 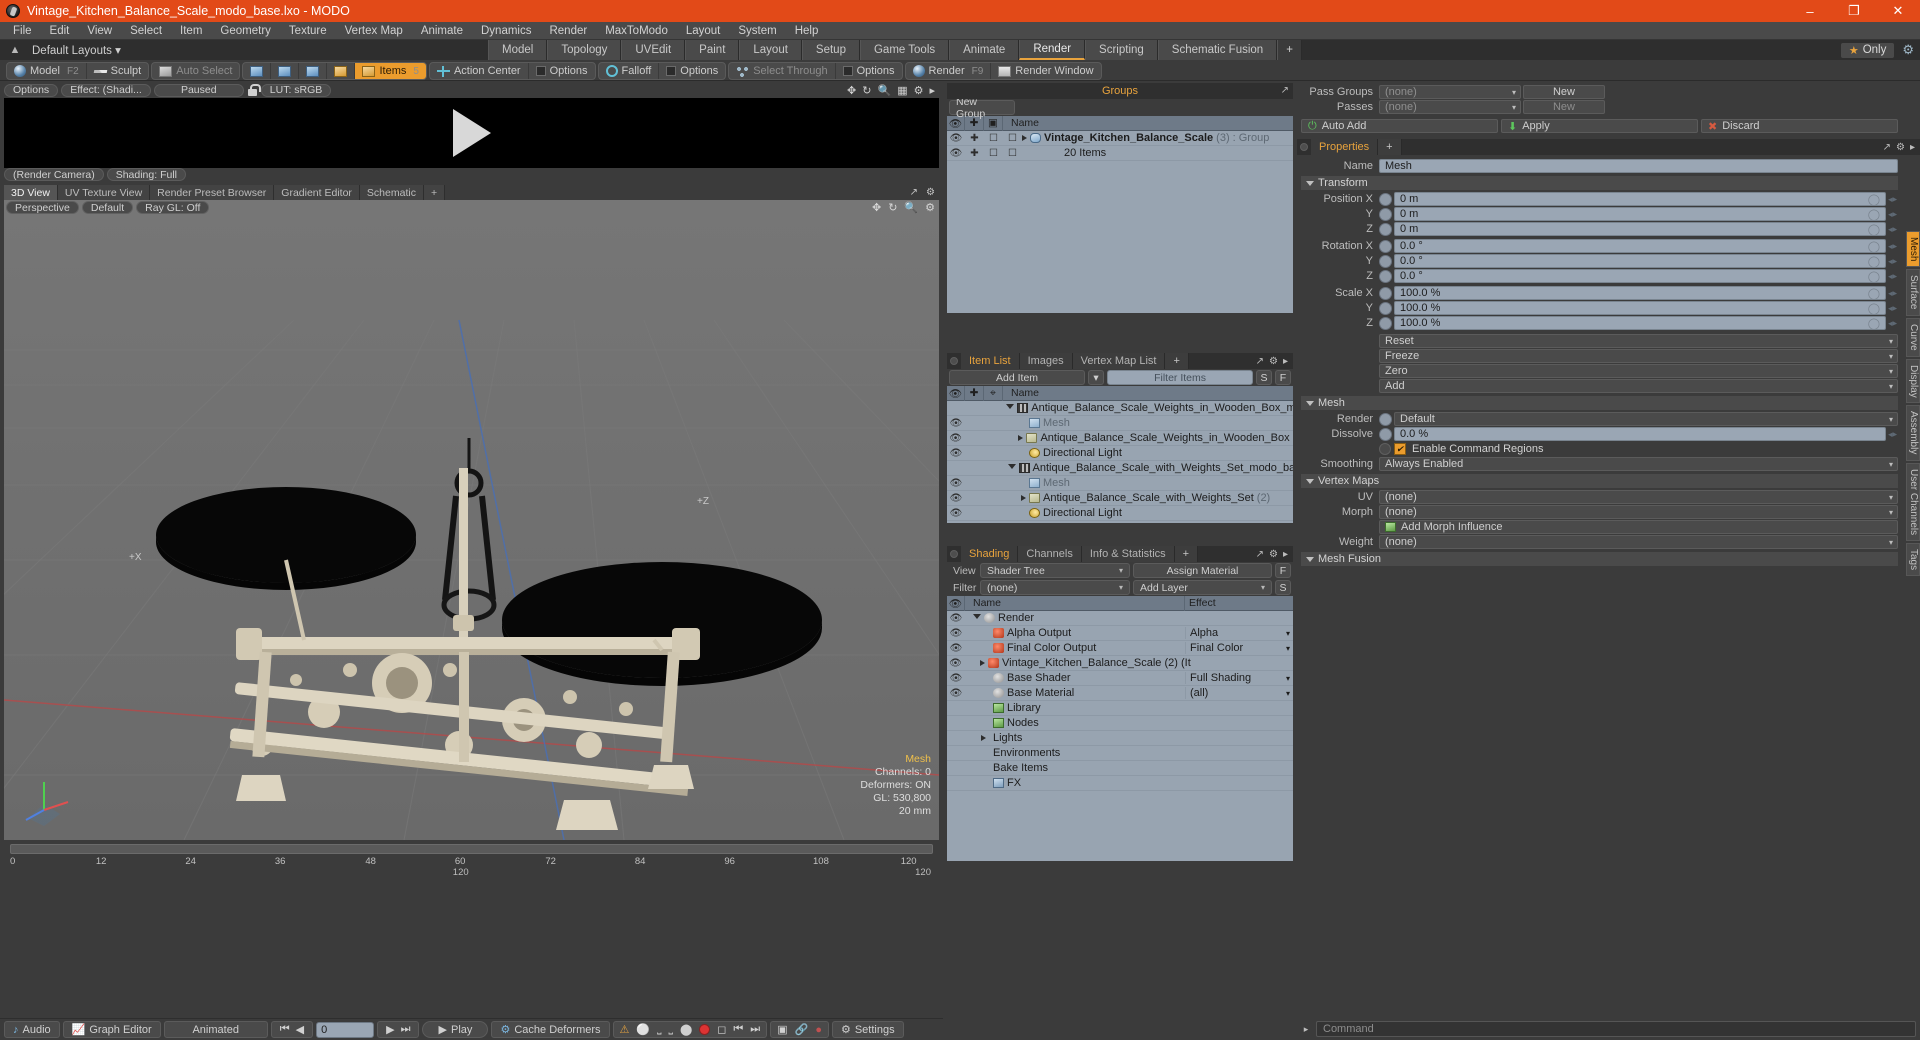 I want to click on render-dropdown: Default ▾, so click(x=1646, y=419).